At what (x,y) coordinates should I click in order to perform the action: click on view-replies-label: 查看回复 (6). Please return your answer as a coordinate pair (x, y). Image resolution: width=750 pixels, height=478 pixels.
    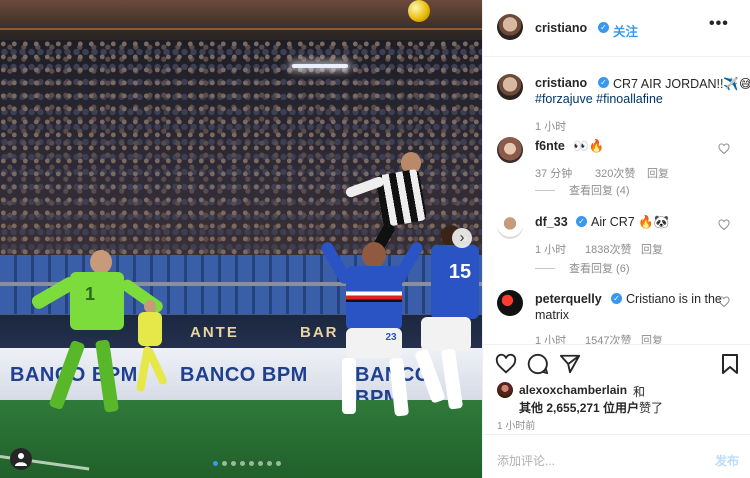
    Looking at the image, I should click on (599, 269).